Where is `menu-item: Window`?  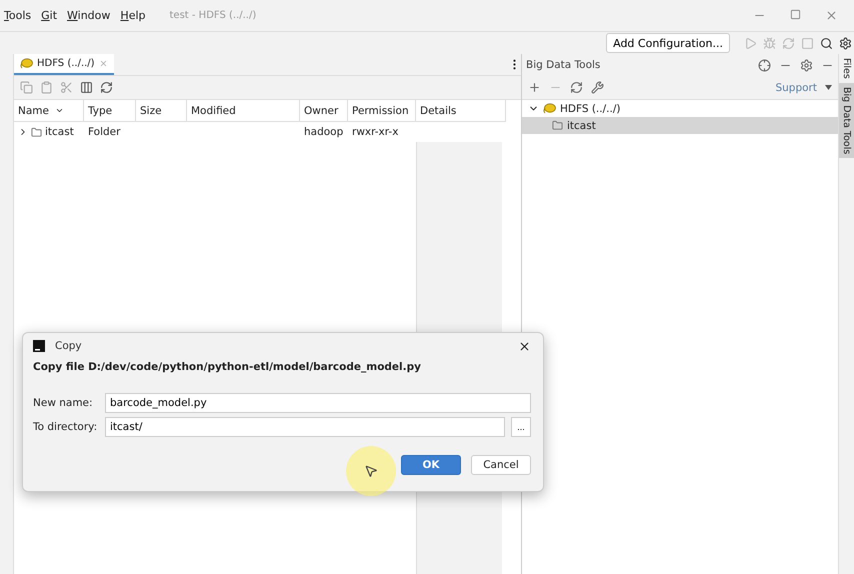
menu-item: Window is located at coordinates (88, 15).